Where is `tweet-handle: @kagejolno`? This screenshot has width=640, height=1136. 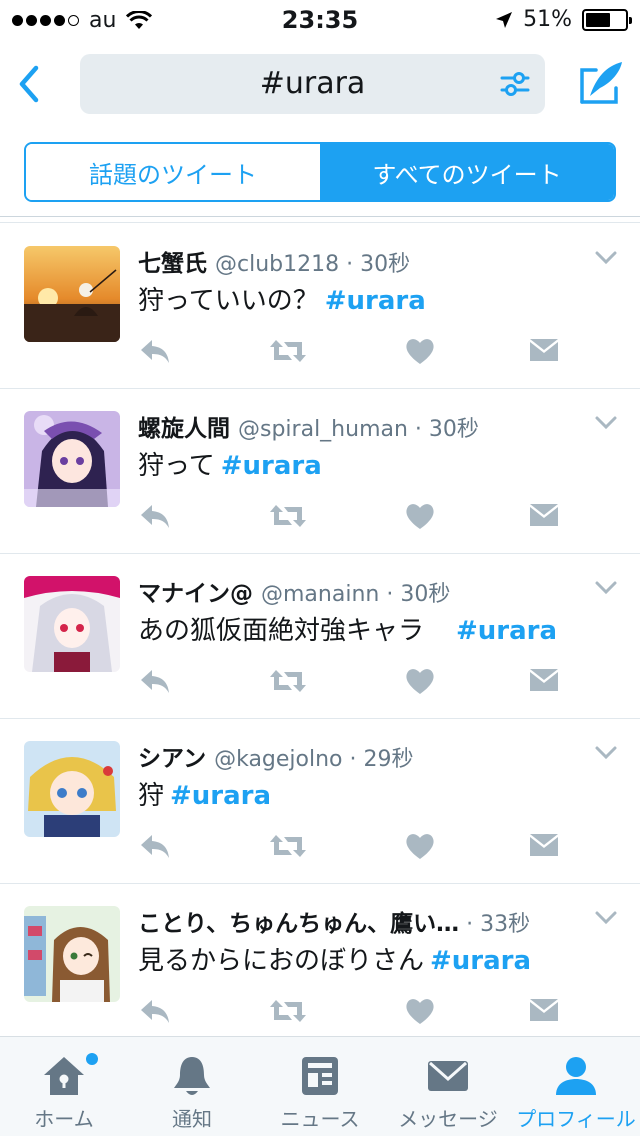
tweet-handle: @kagejolno is located at coordinates (278, 759).